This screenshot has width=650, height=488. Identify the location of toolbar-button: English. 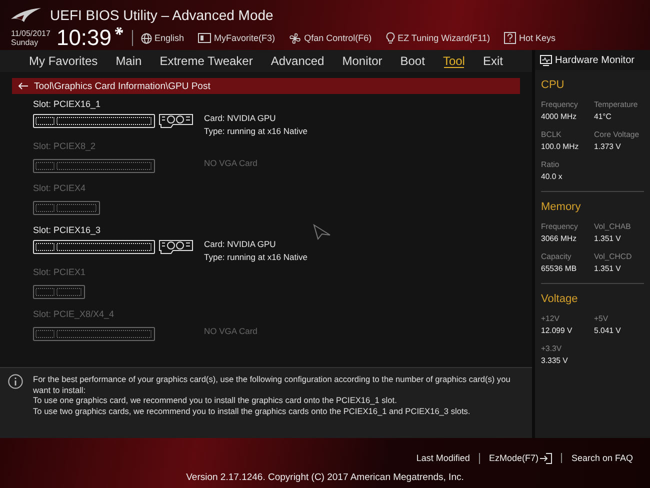
(162, 38).